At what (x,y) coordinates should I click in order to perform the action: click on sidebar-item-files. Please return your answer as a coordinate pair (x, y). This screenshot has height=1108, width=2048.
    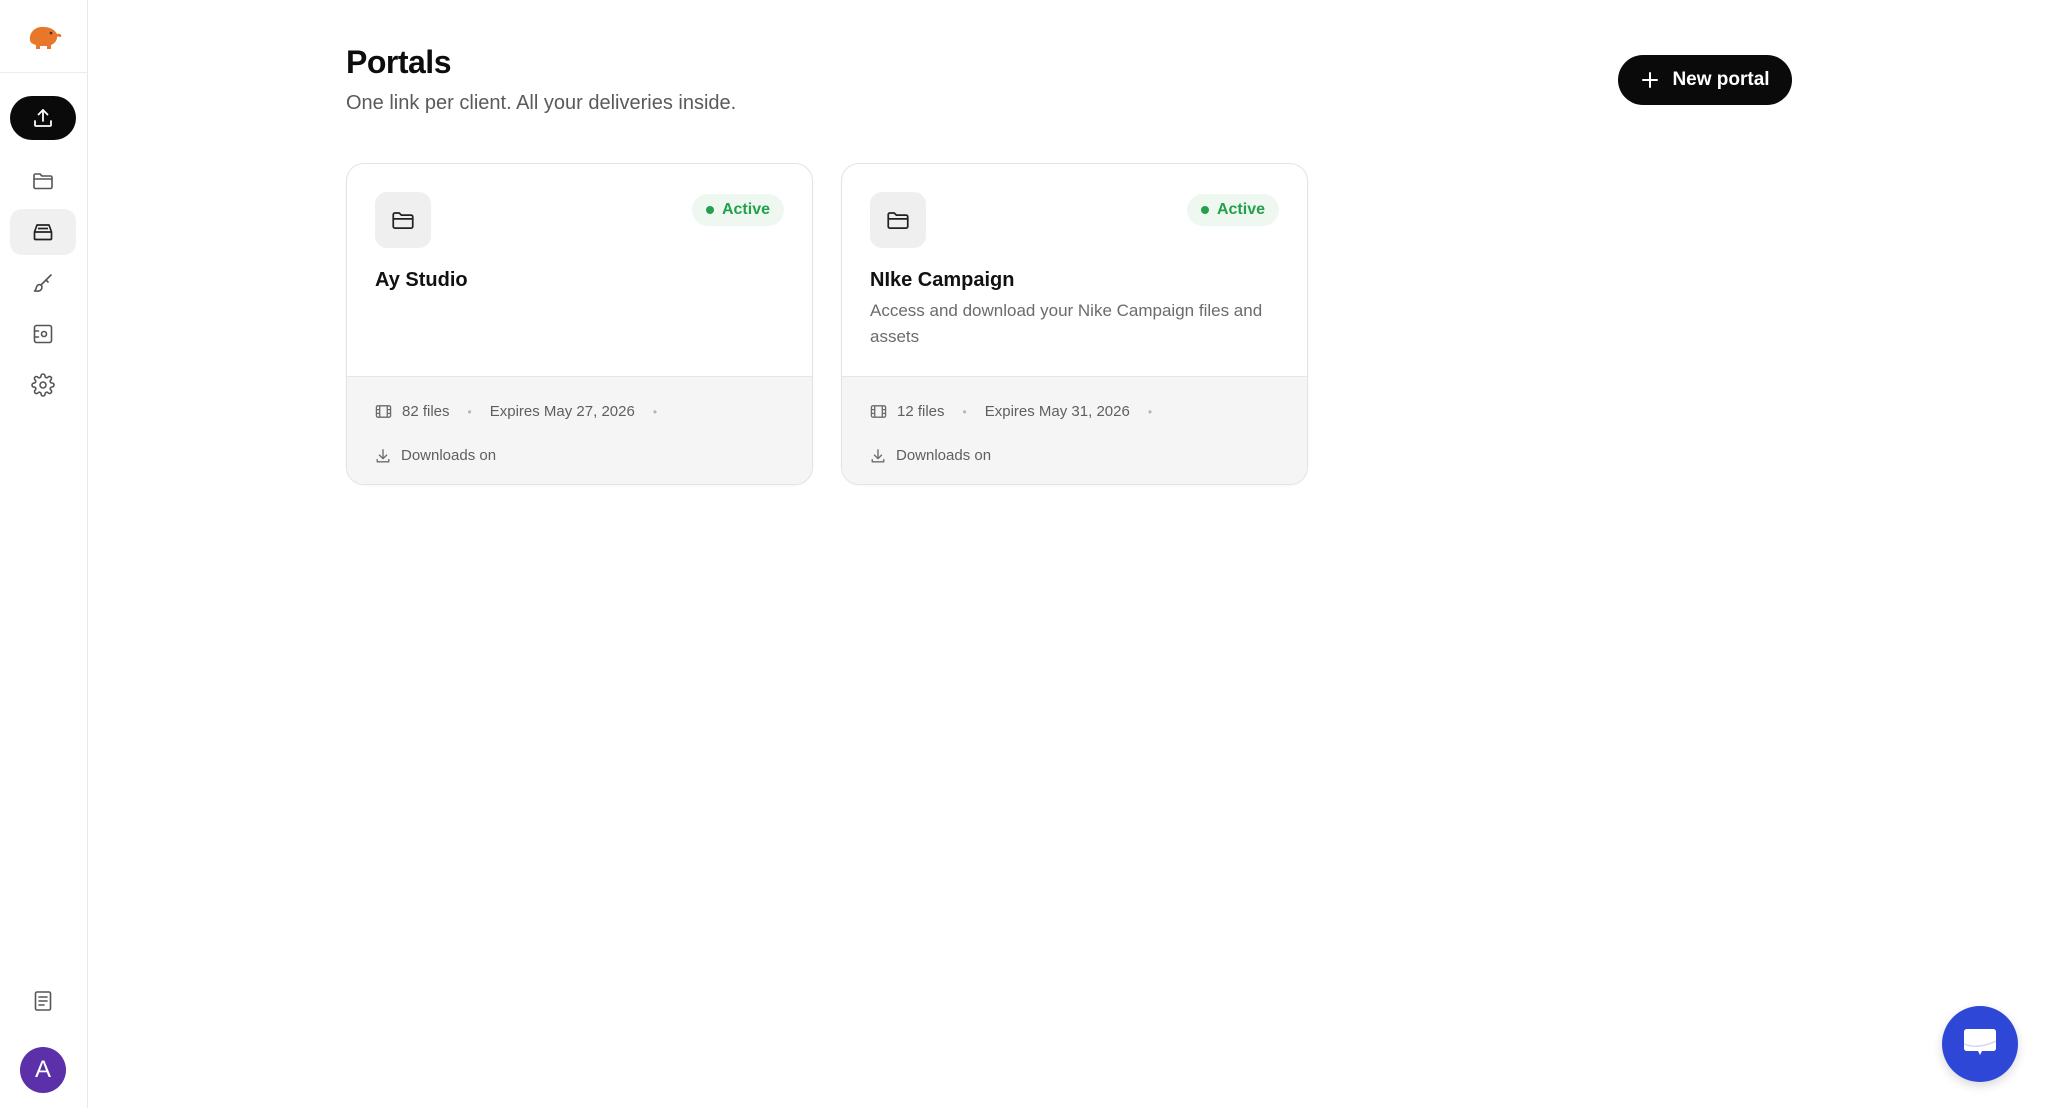
    Looking at the image, I should click on (43, 181).